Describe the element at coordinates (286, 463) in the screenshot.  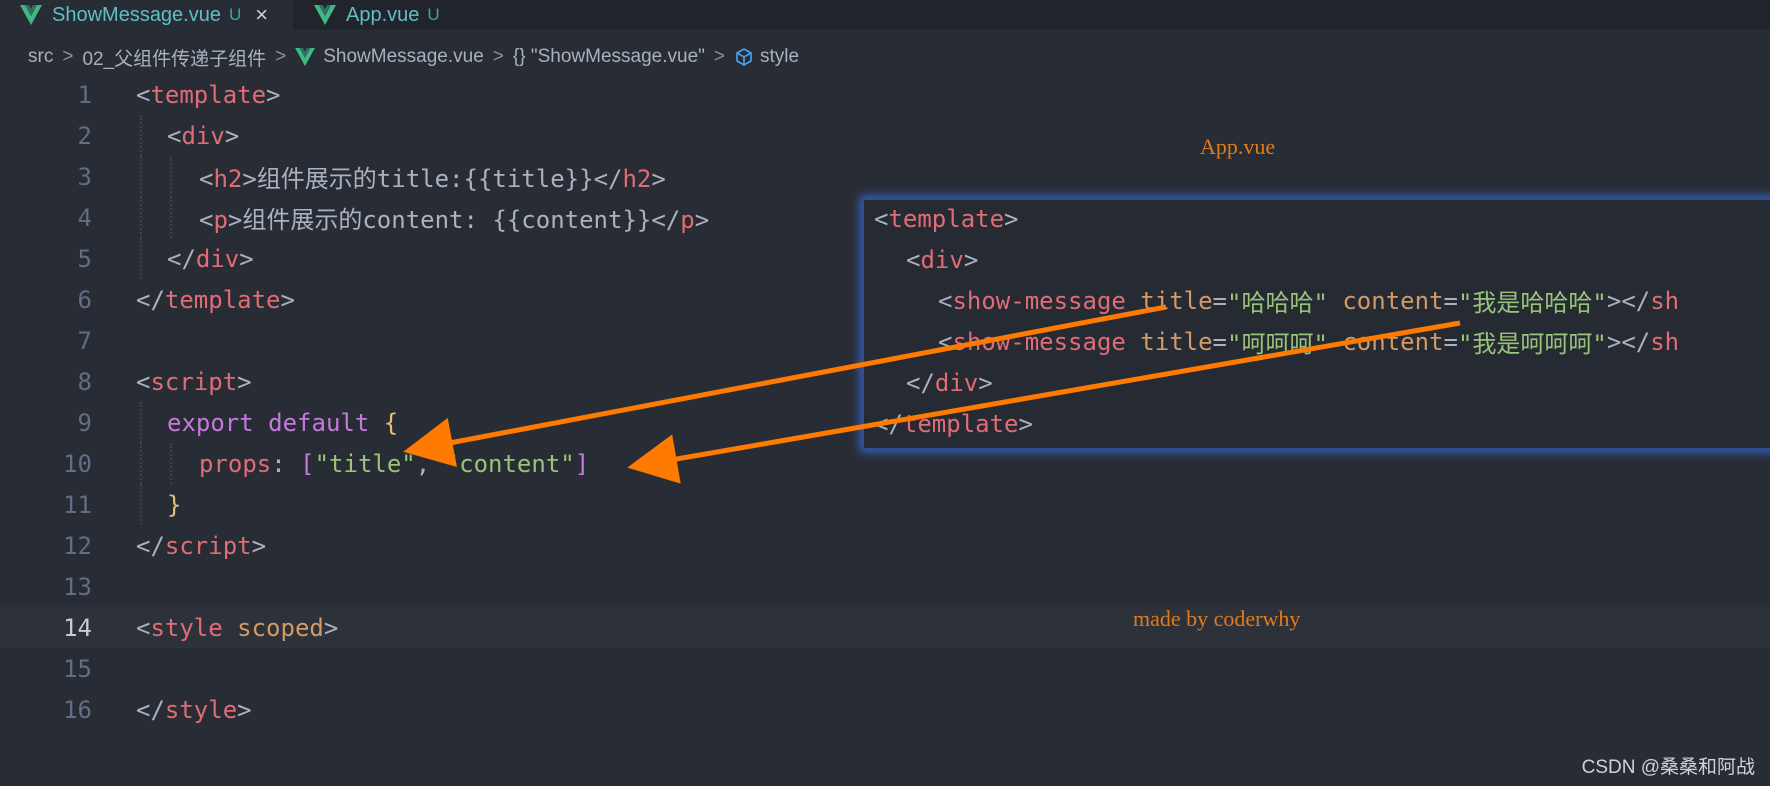
I see `code-token: :` at that location.